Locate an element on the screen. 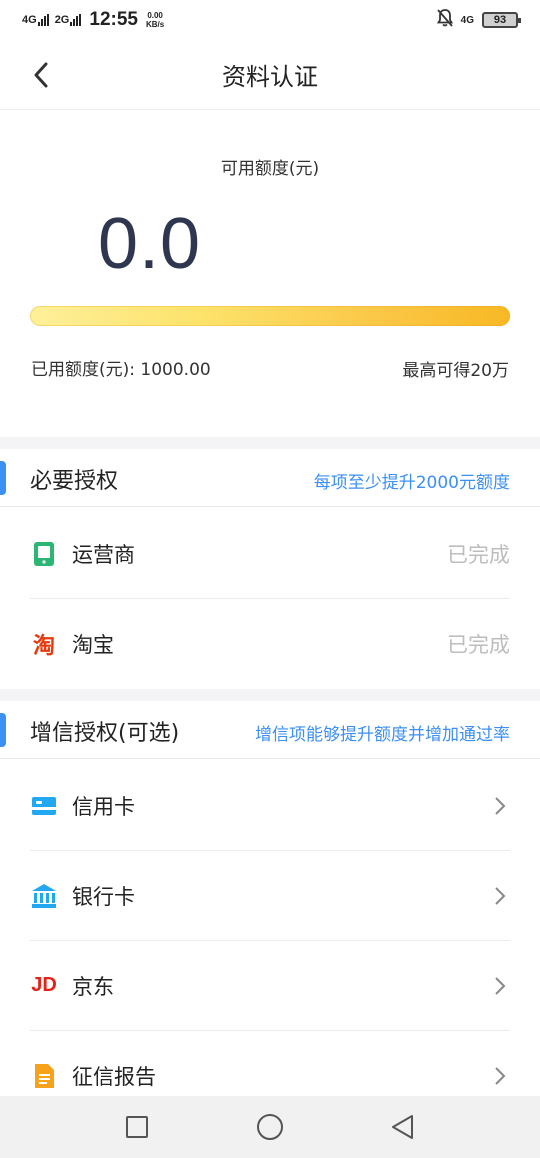 The width and height of the screenshot is (540, 1158). recent-apps-button is located at coordinates (137, 1127).